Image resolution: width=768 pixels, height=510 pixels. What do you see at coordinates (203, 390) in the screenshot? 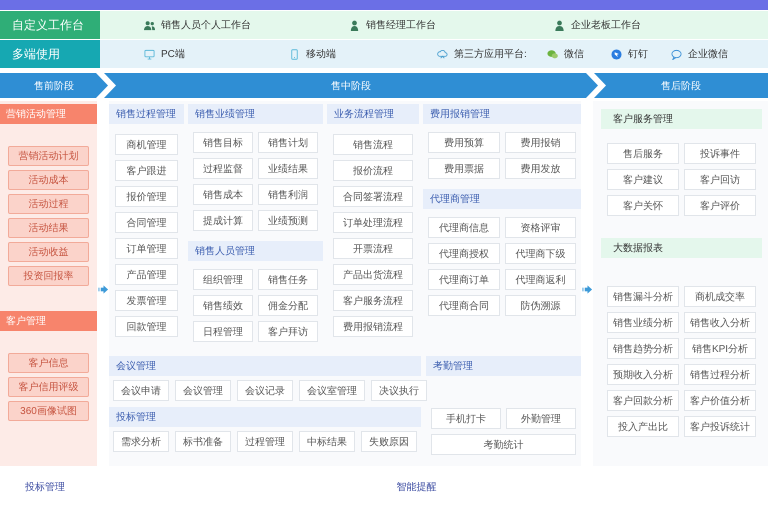
I see `module-item: 会议管理` at bounding box center [203, 390].